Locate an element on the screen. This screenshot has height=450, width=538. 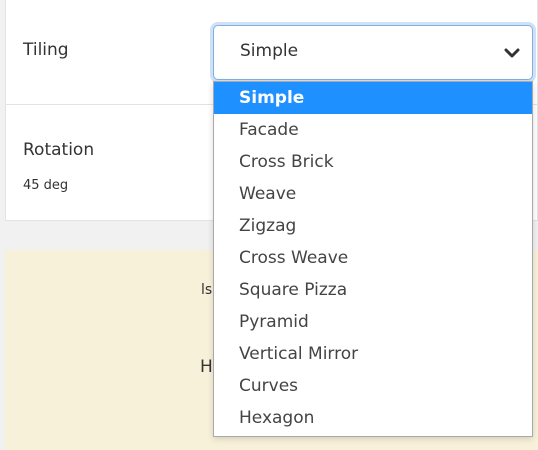
dropdown-option: Cross Weave is located at coordinates (373, 258).